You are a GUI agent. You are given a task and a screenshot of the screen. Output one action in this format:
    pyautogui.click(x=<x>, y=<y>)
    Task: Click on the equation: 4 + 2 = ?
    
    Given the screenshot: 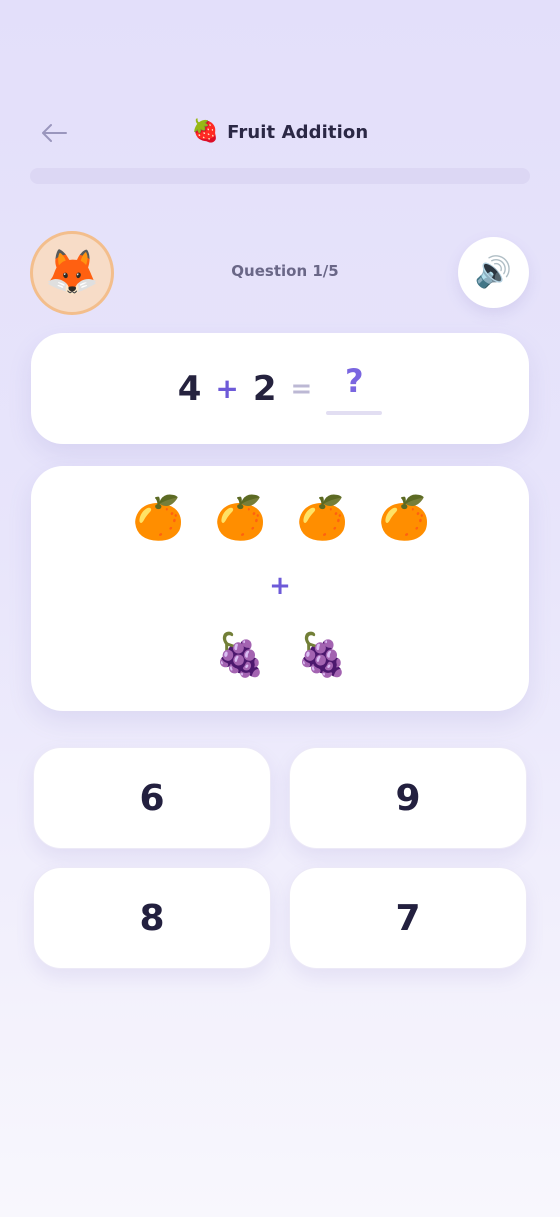 What is the action you would take?
    pyautogui.click(x=280, y=388)
    